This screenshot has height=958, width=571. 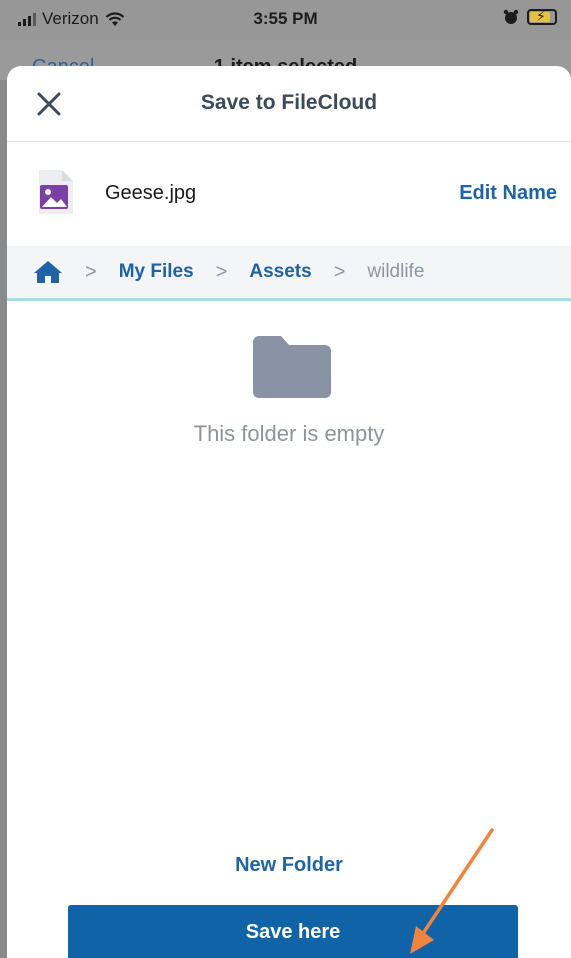 What do you see at coordinates (396, 271) in the screenshot?
I see `breadcrumb-current-folder: wildlife` at bounding box center [396, 271].